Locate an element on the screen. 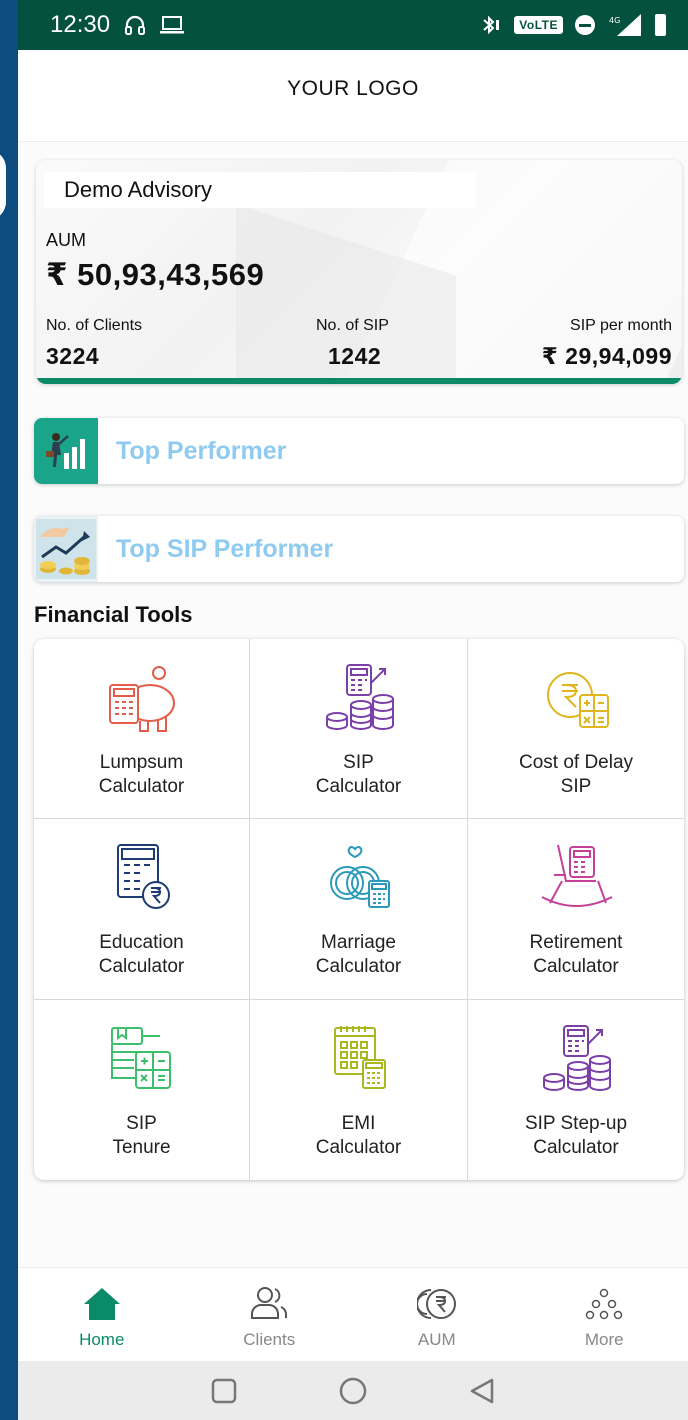 The width and height of the screenshot is (688, 1420). recents-icon is located at coordinates (224, 1391).